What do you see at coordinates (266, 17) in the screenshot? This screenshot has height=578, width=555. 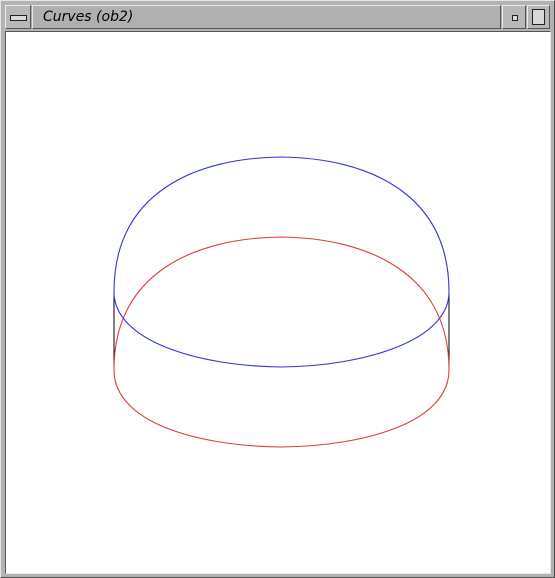 I see `title-area: Curves (ob2)` at bounding box center [266, 17].